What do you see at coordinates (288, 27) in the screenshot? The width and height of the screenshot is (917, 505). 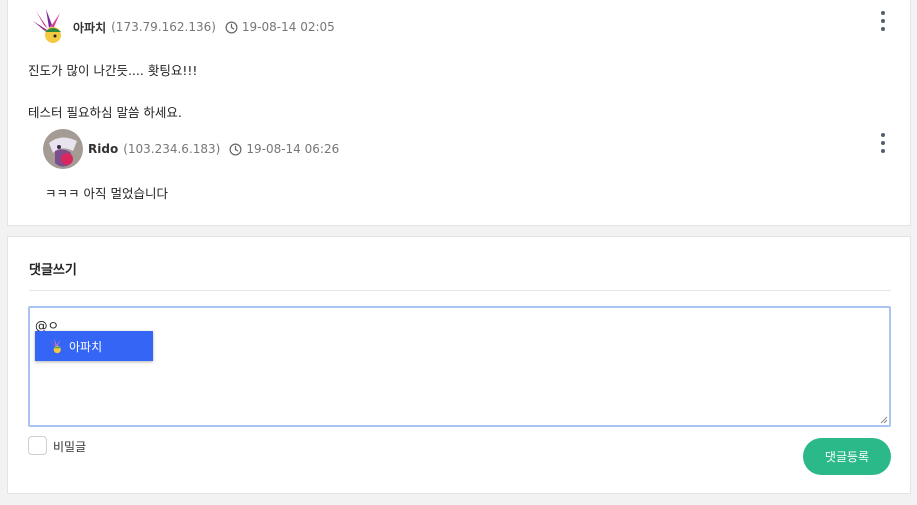 I see `comment-date: 19-08-14 02:05` at bounding box center [288, 27].